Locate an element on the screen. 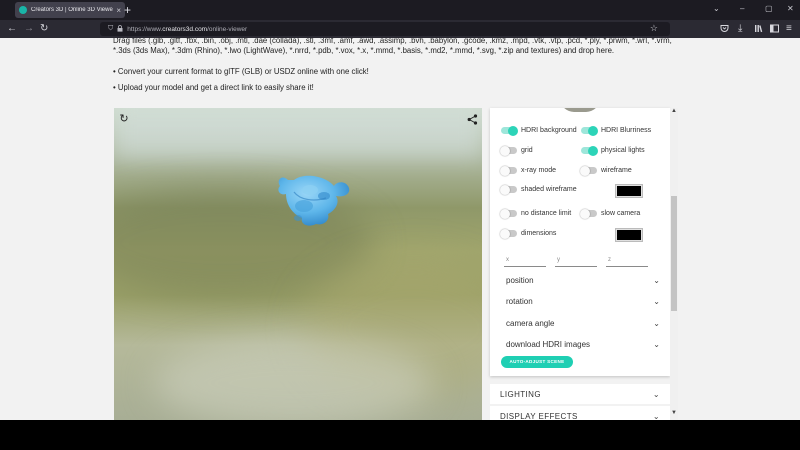  new-tab-button: + is located at coordinates (127, 10).